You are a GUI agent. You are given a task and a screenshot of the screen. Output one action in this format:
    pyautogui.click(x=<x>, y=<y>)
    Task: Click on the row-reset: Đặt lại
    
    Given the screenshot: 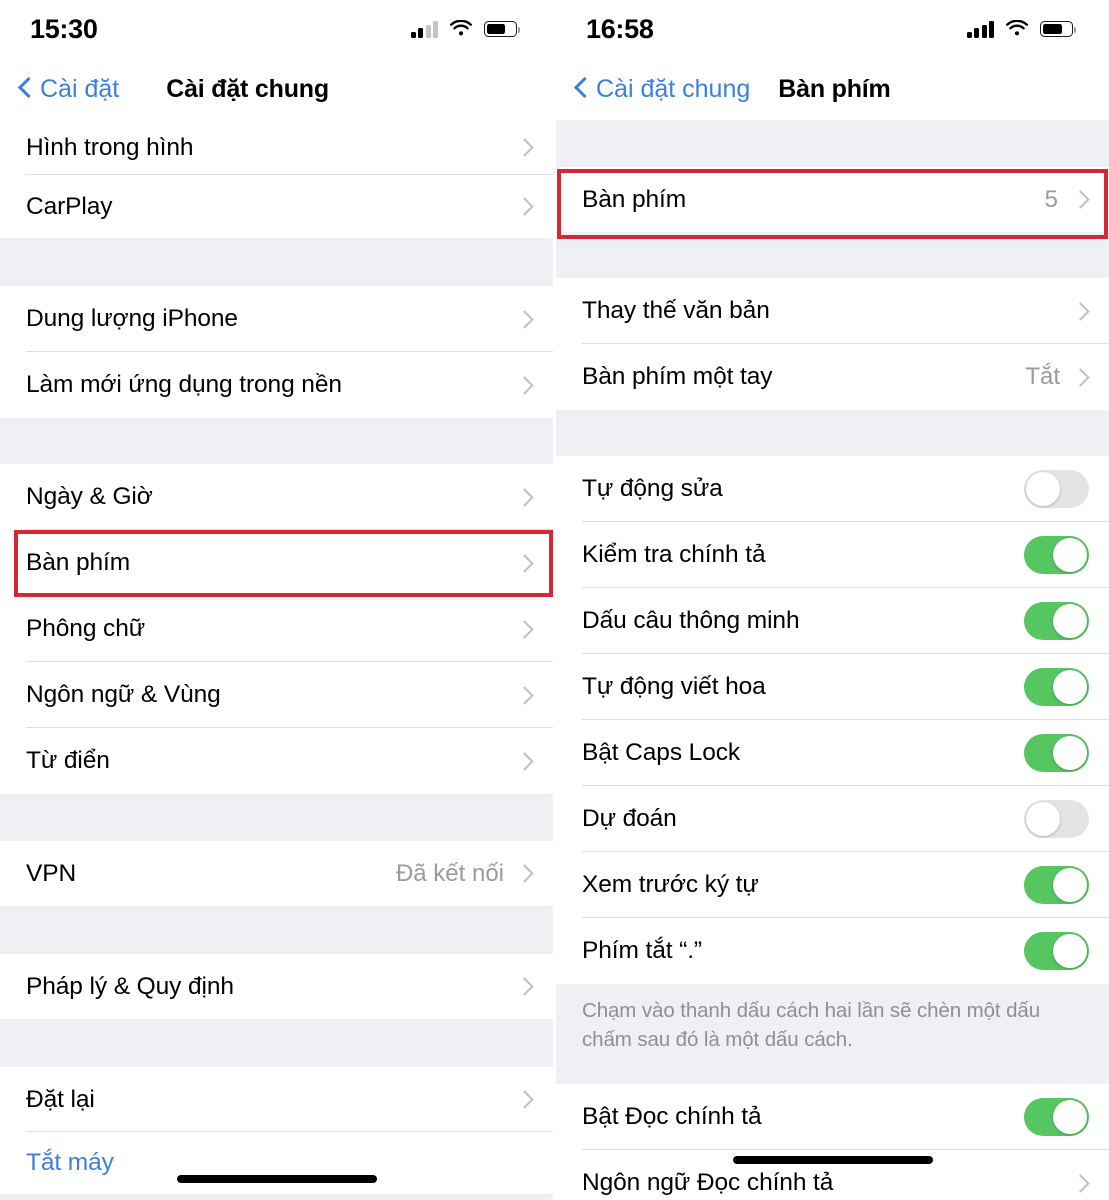 What is the action you would take?
    pyautogui.click(x=276, y=1099)
    